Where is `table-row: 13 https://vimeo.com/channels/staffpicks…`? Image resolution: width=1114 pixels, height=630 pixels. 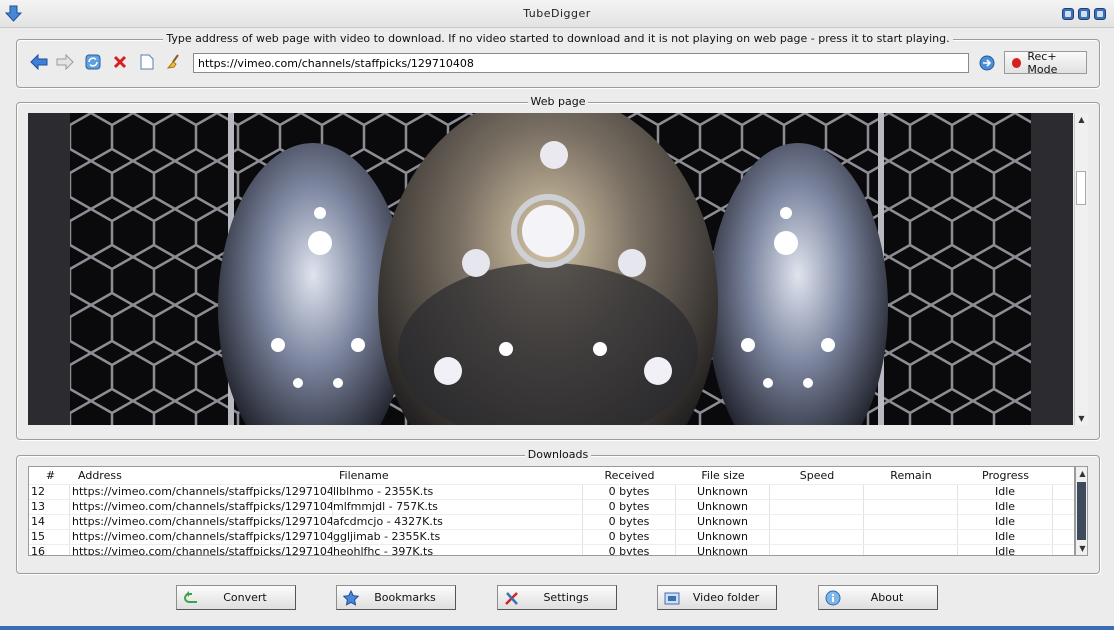
table-row: 13 https://vimeo.com/channels/staffpicks… is located at coordinates (551, 506).